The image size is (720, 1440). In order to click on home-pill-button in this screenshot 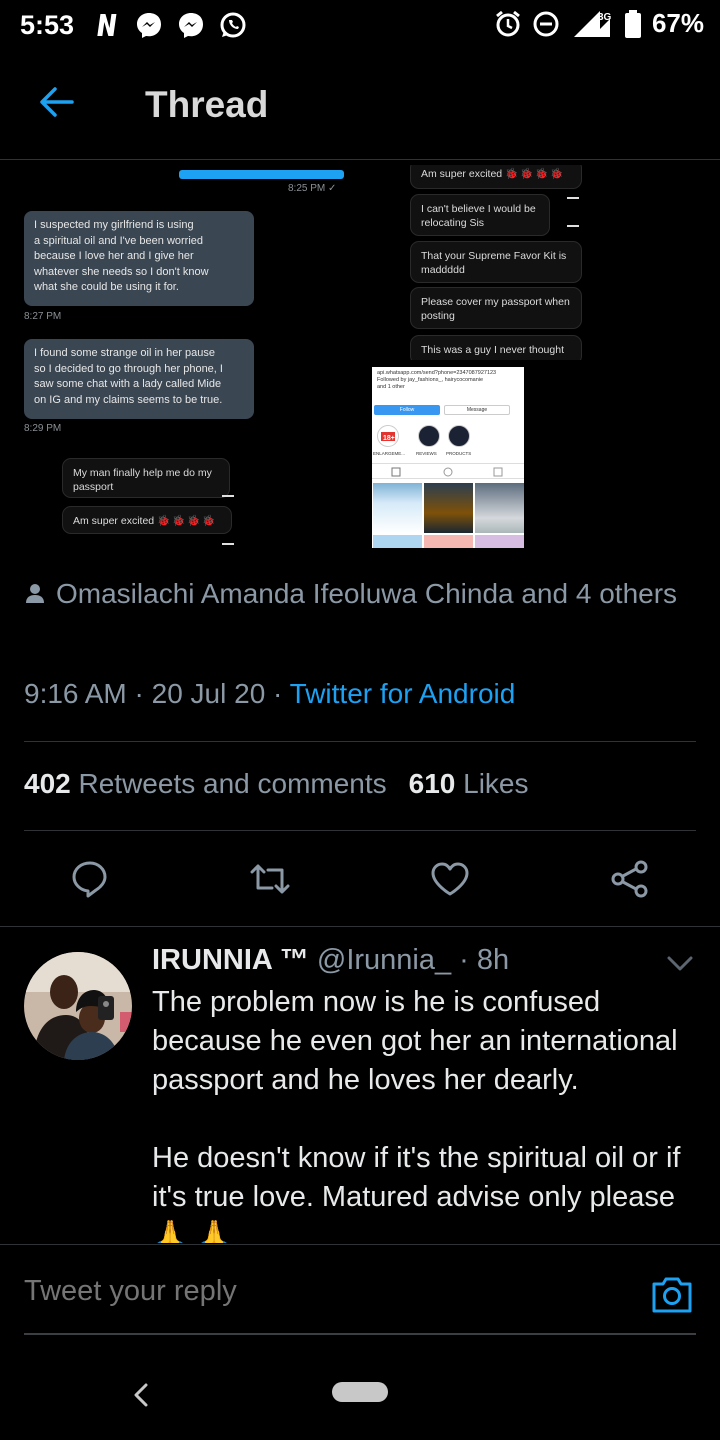, I will do `click(360, 1392)`.